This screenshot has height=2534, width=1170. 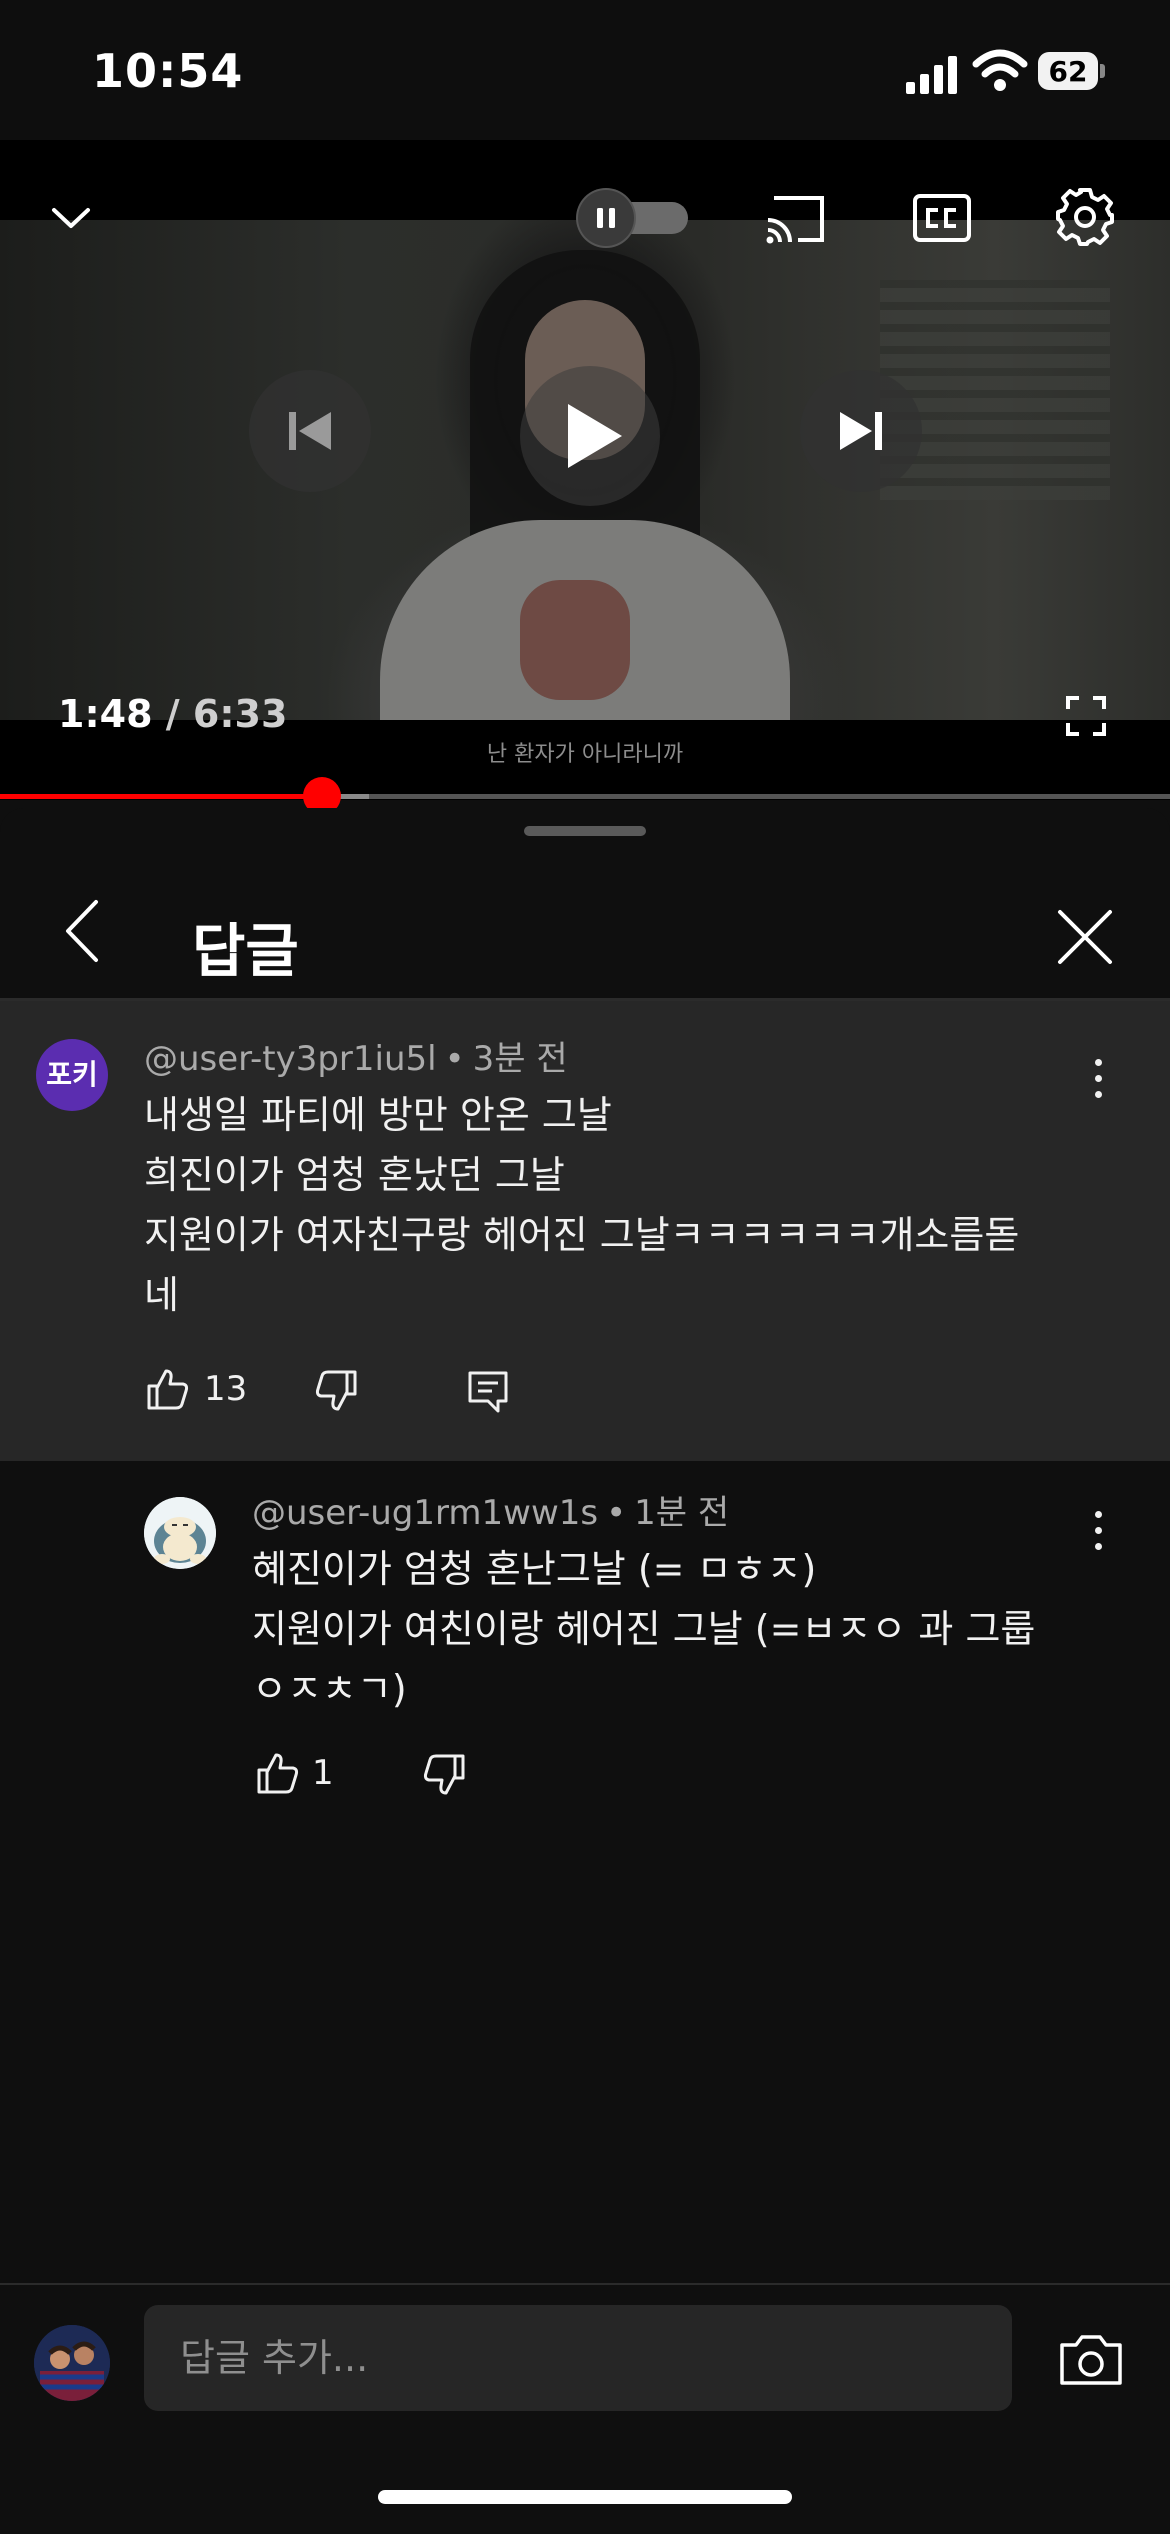 What do you see at coordinates (323, 1773) in the screenshot?
I see `like-count: 1` at bounding box center [323, 1773].